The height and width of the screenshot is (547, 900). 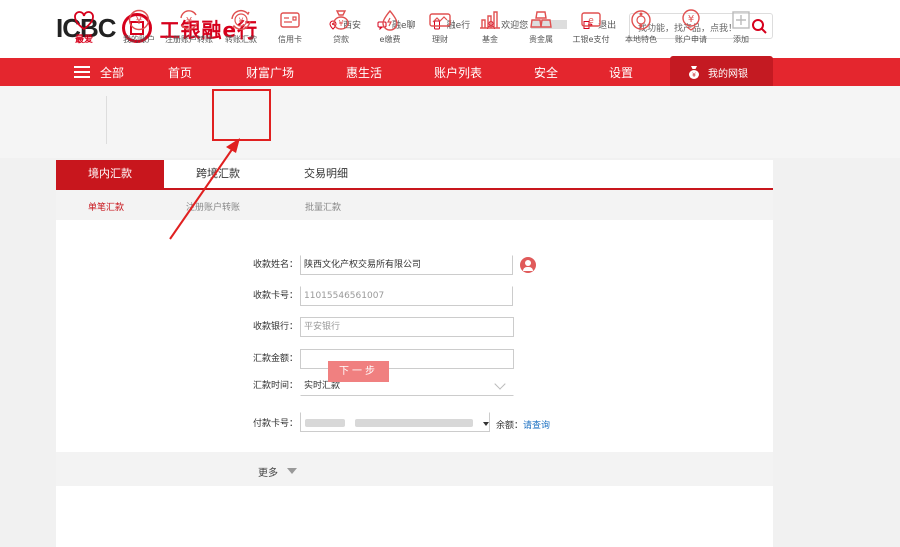 I want to click on nav-item-wealth: 财富广场, so click(x=270, y=72).